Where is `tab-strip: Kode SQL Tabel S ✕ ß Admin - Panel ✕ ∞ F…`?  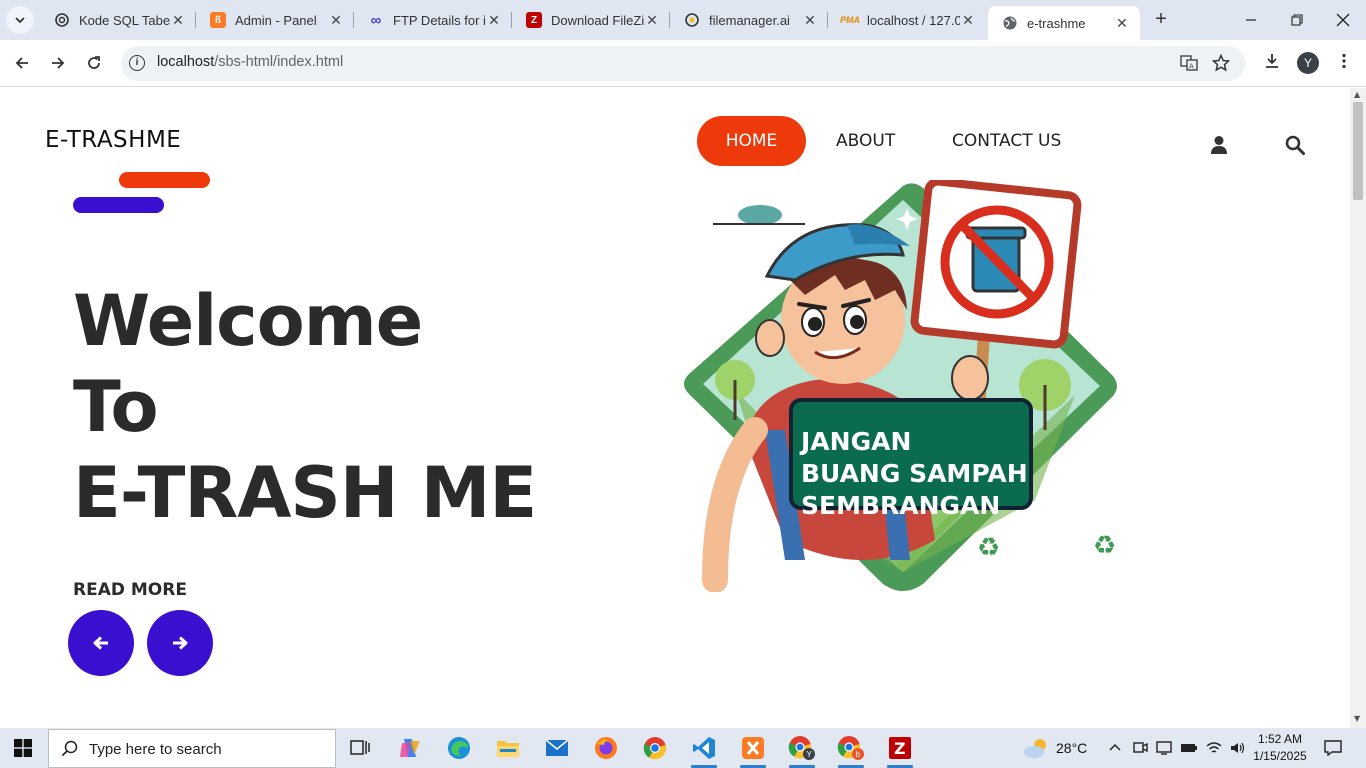
tab-strip: Kode SQL Tabel S ✕ ß Admin - Panel ✕ ∞ F… is located at coordinates (683, 20).